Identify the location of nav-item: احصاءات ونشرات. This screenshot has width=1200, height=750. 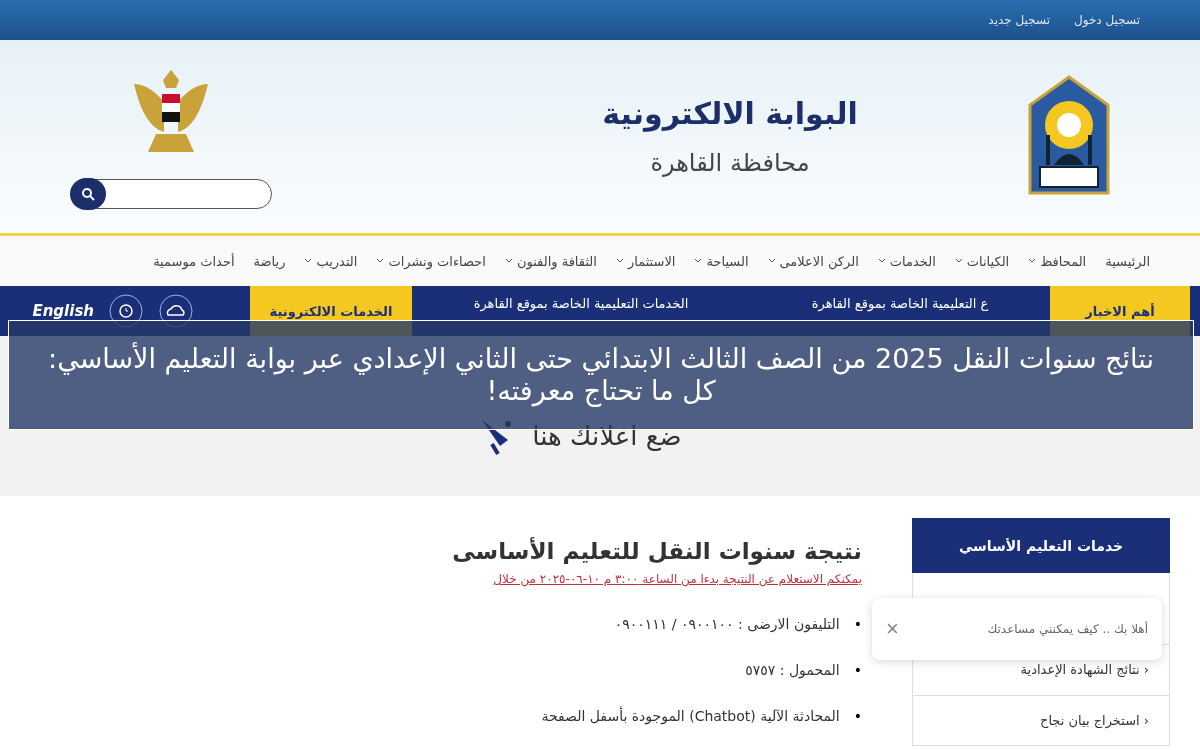
(431, 261).